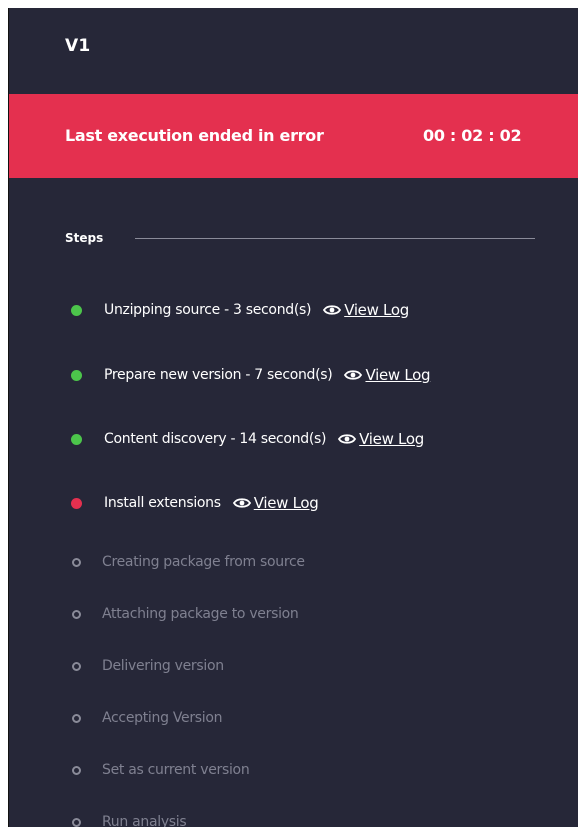 This screenshot has height=827, width=578. Describe the element at coordinates (194, 135) in the screenshot. I see `error-message: Last execution ended in error` at that location.